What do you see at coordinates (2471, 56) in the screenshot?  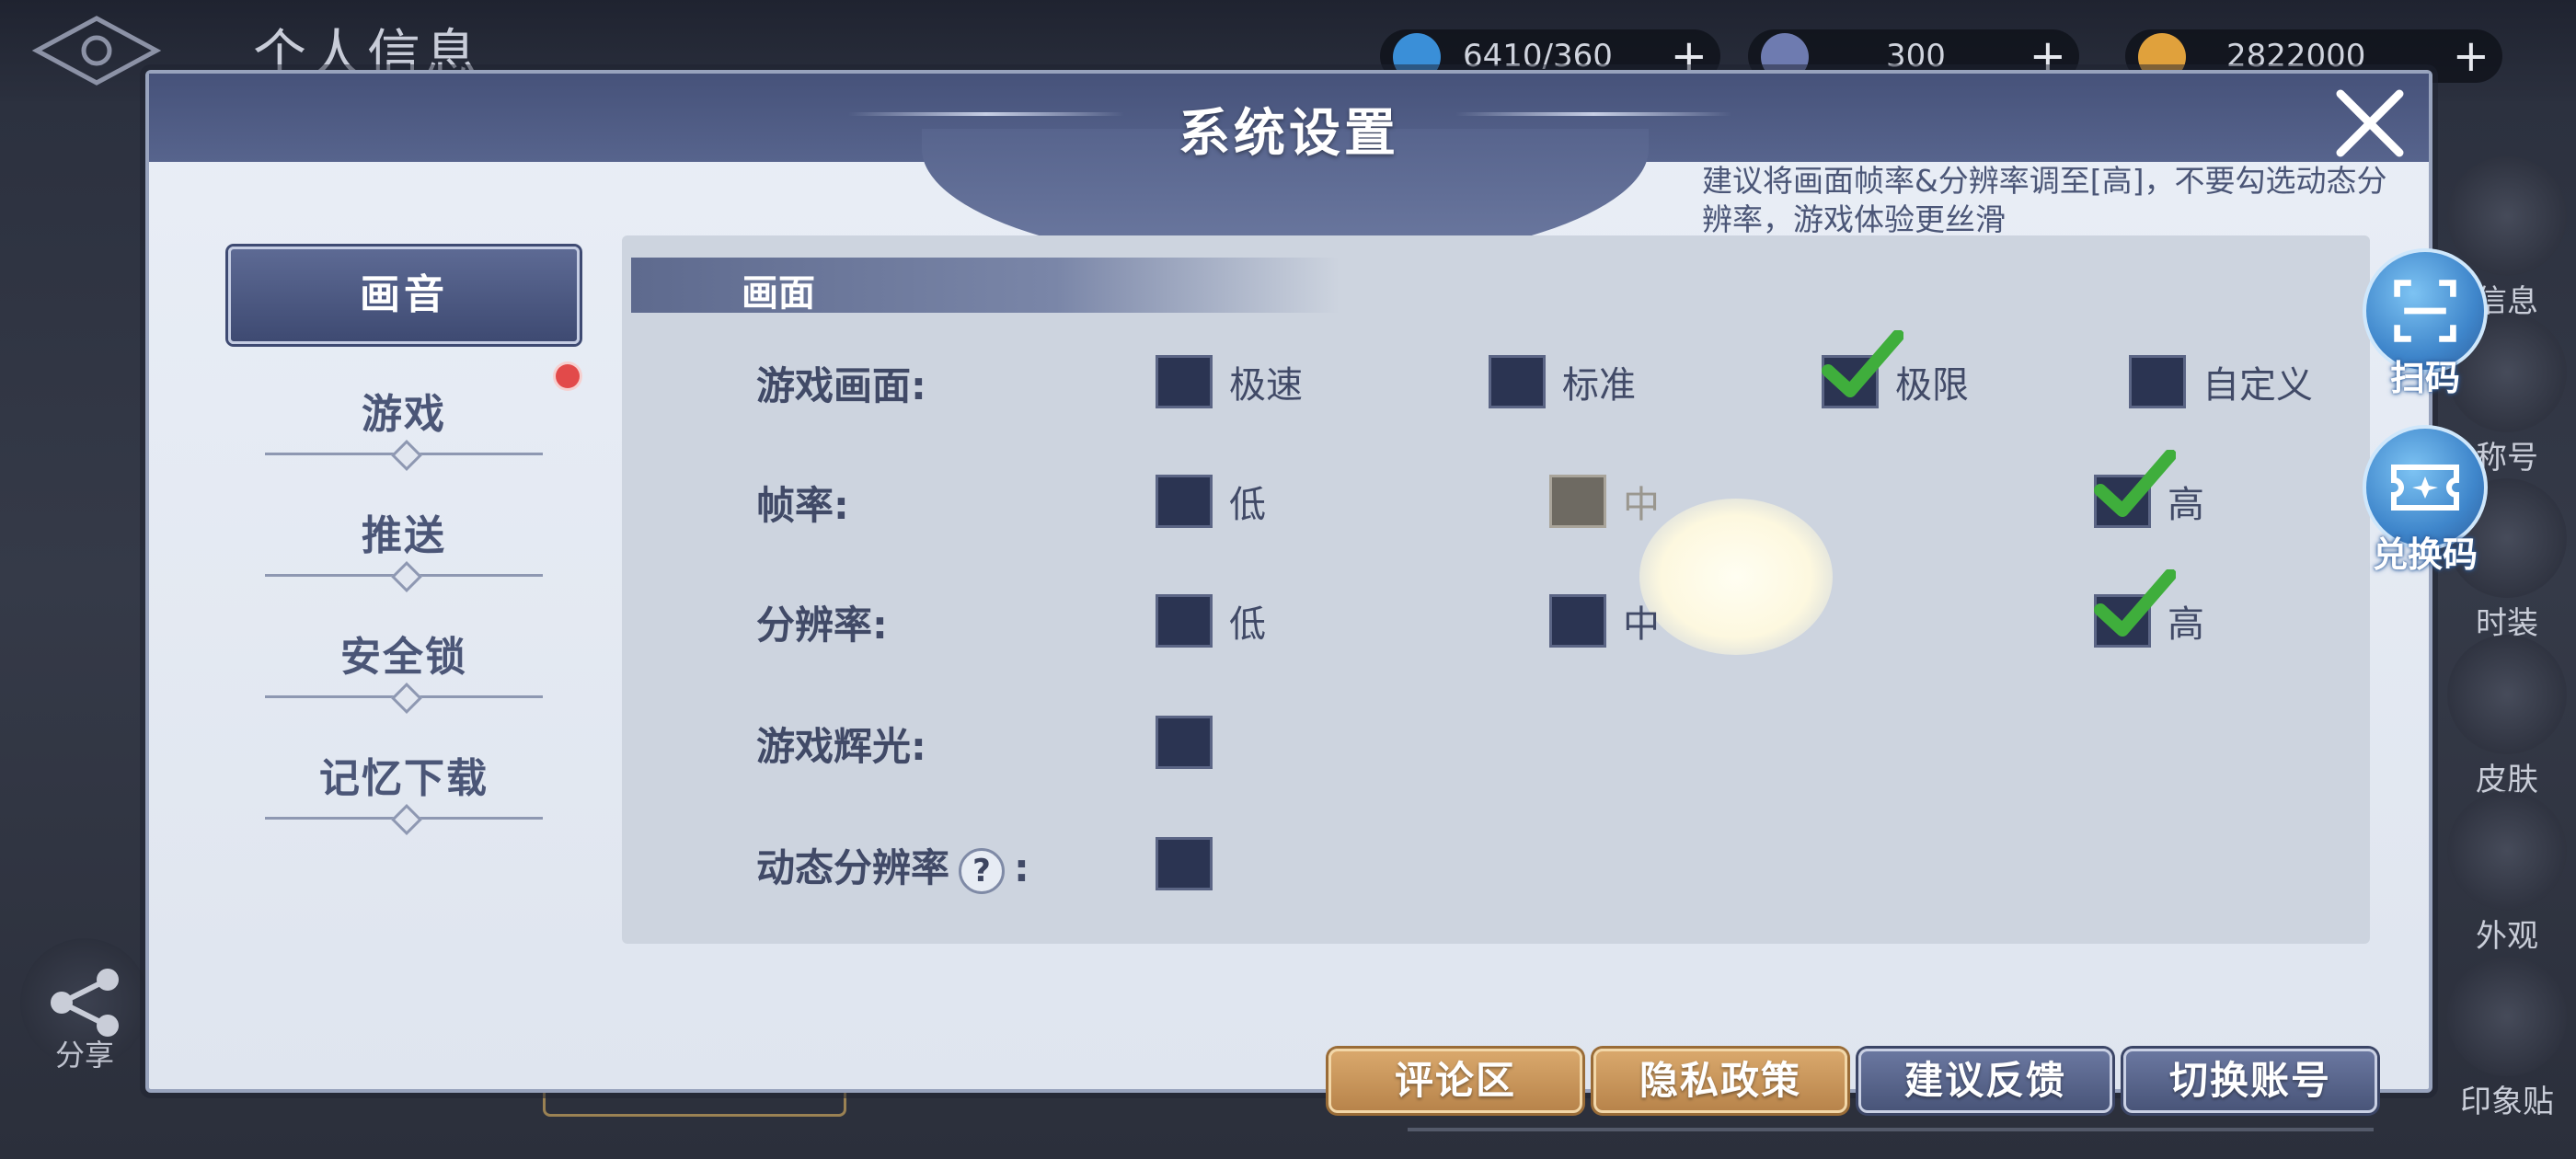 I see `add-coins-button: +` at bounding box center [2471, 56].